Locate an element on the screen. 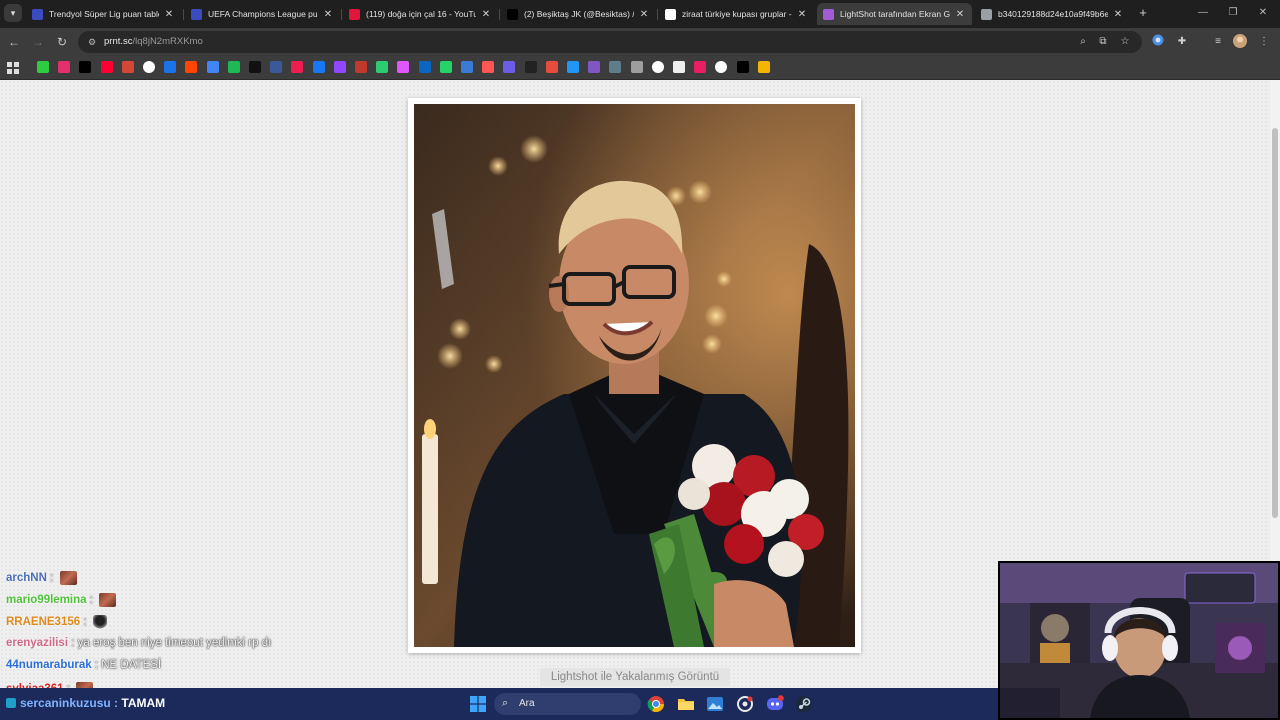 This screenshot has width=1280, height=720. browser-tab: (2) Beşiktaş JK (@Besiktas) / X ✕ is located at coordinates (578, 14).